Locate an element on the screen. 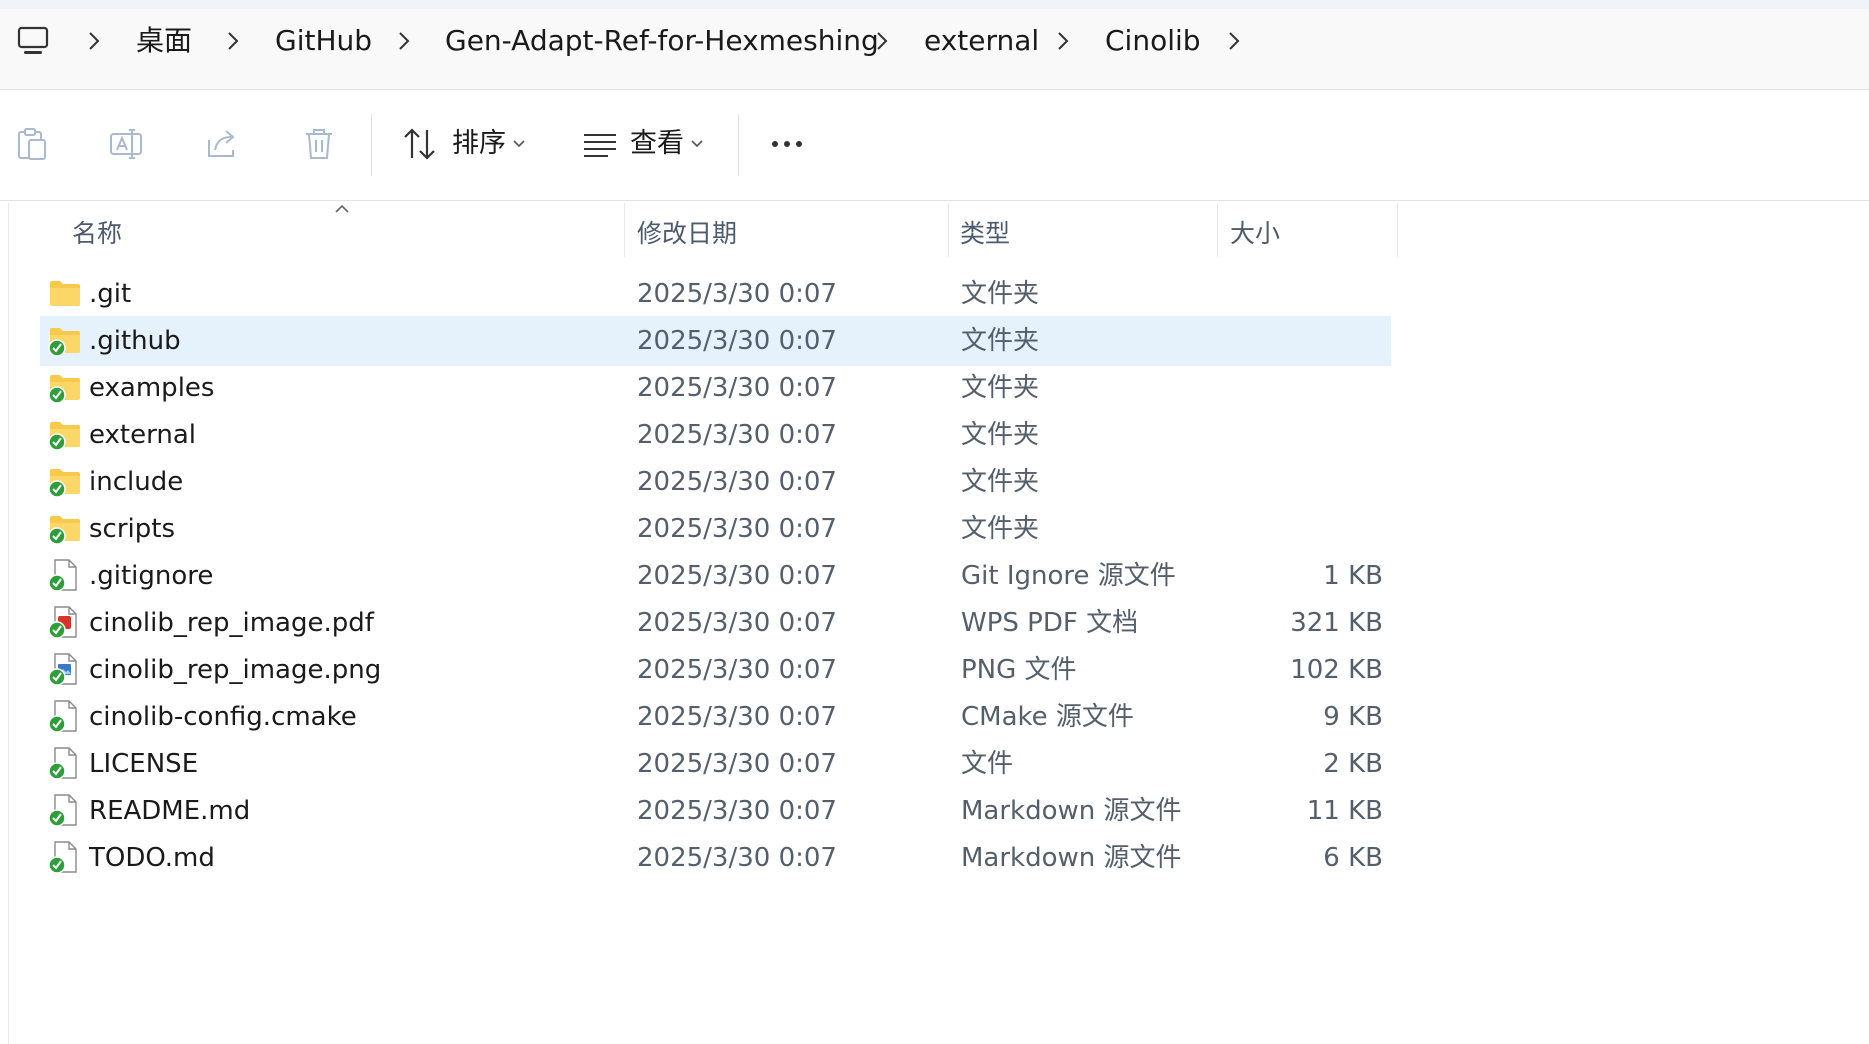 This screenshot has height=1044, width=1869. file-row: include 2025/3/30 0:07 文件夹 is located at coordinates (715, 482).